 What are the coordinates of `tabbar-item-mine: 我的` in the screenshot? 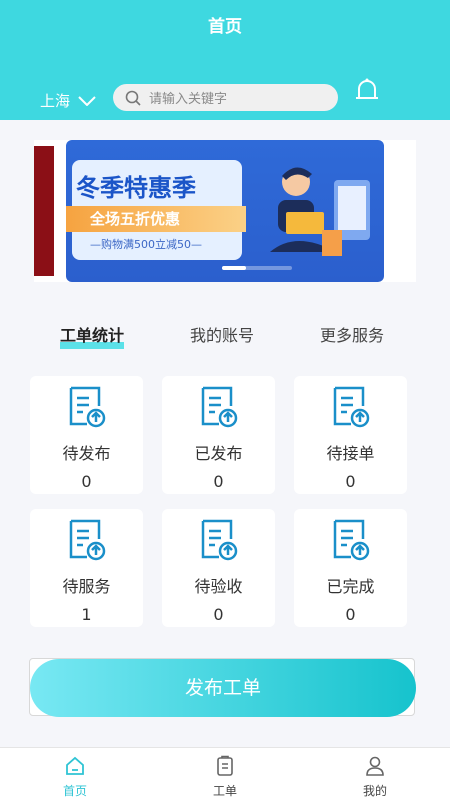 It's located at (375, 777).